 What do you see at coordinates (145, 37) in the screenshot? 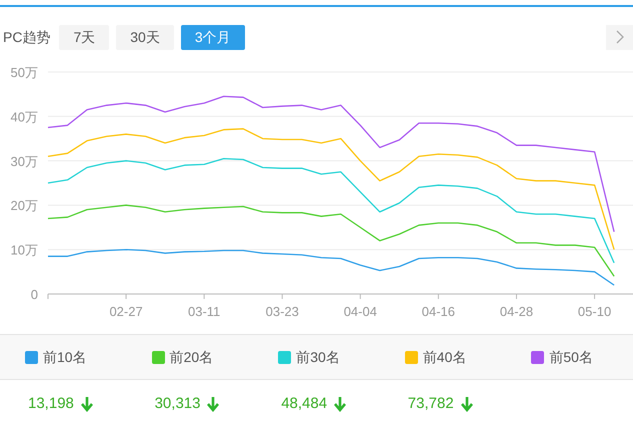
I see `range-tab: 30天` at bounding box center [145, 37].